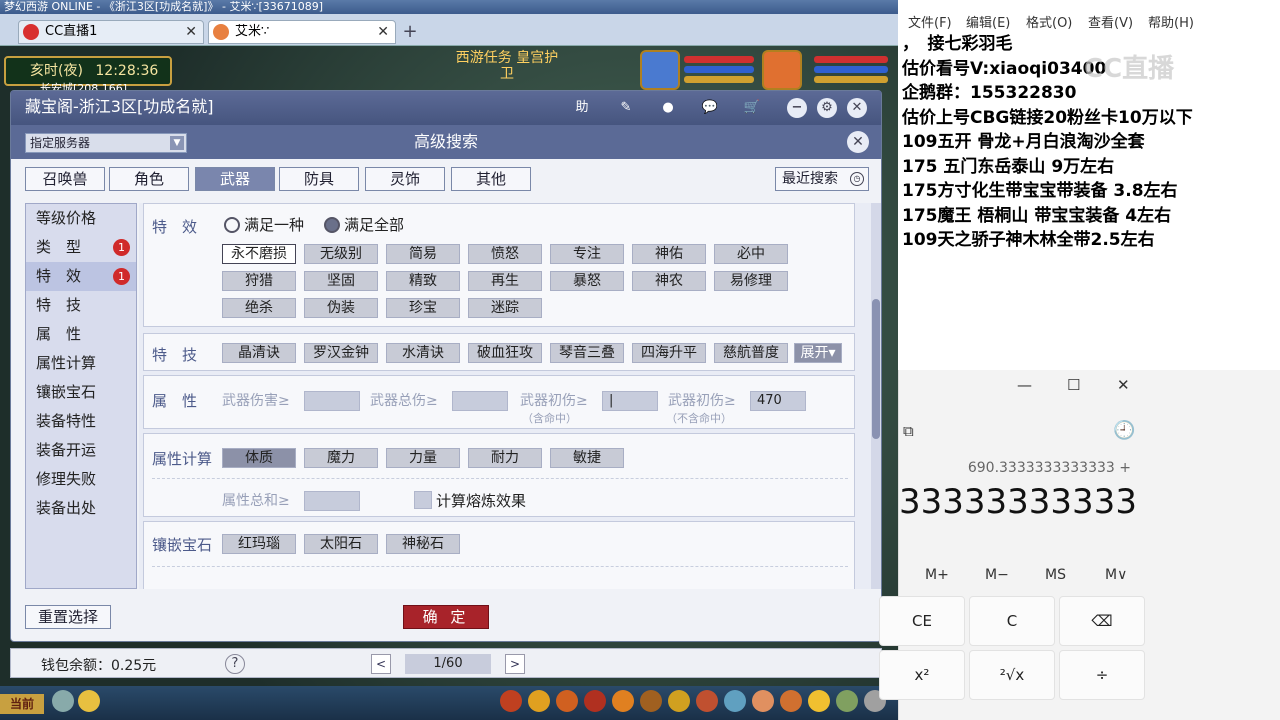 Image resolution: width=1280 pixels, height=720 pixels. I want to click on chip-effect: 再生, so click(505, 281).